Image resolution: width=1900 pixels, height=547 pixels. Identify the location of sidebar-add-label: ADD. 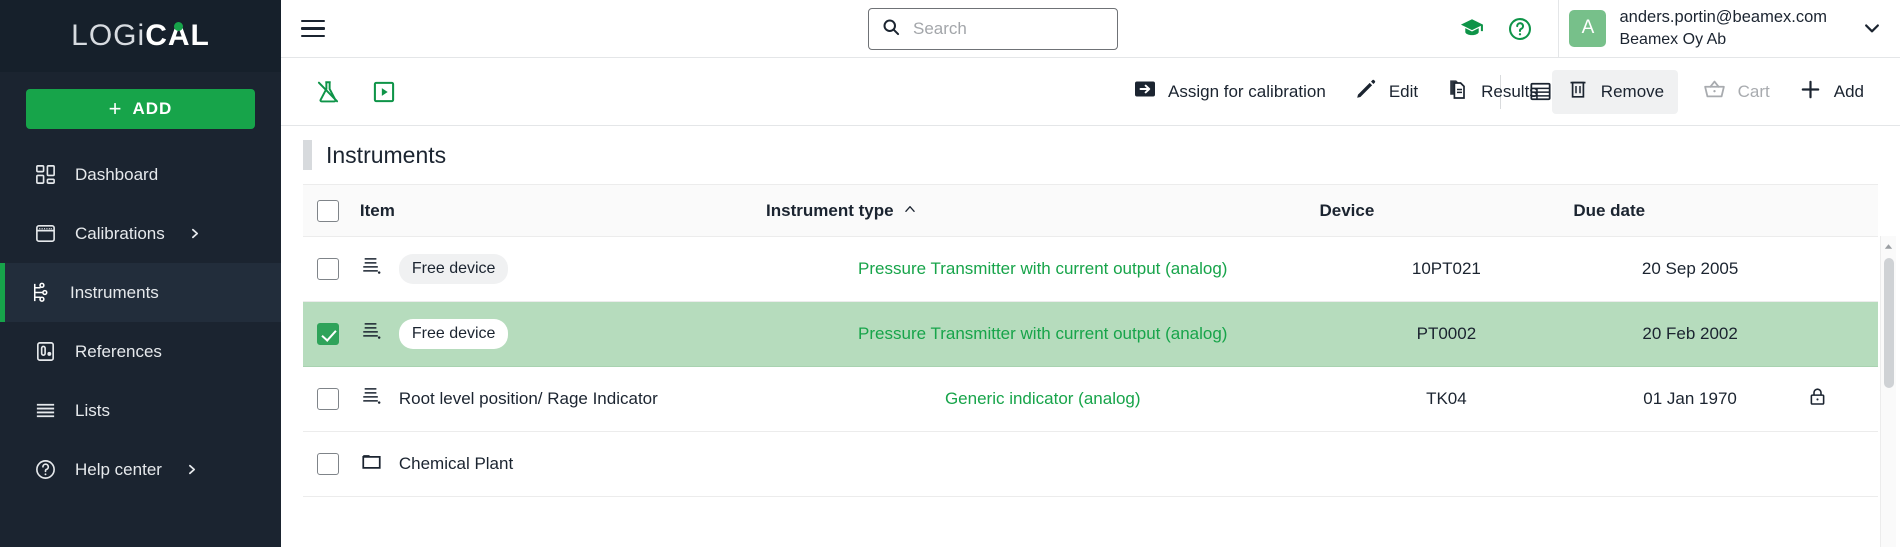
(152, 108).